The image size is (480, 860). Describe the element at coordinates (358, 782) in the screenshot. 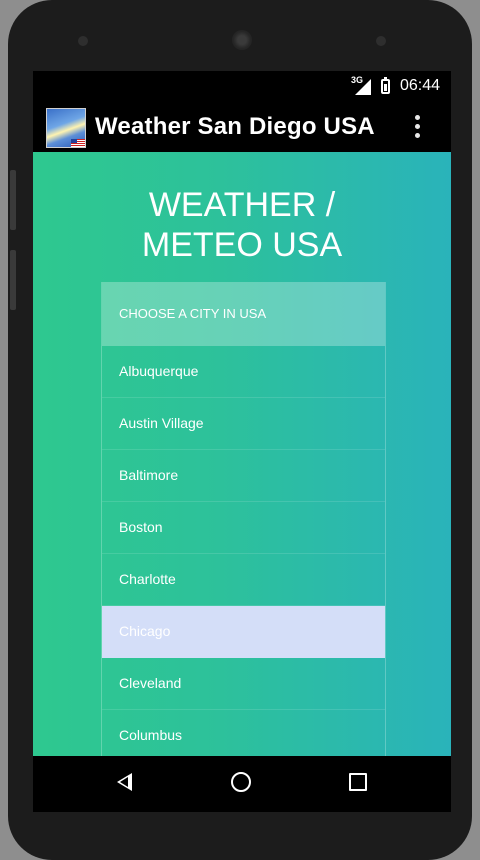

I see `recents-icon` at that location.